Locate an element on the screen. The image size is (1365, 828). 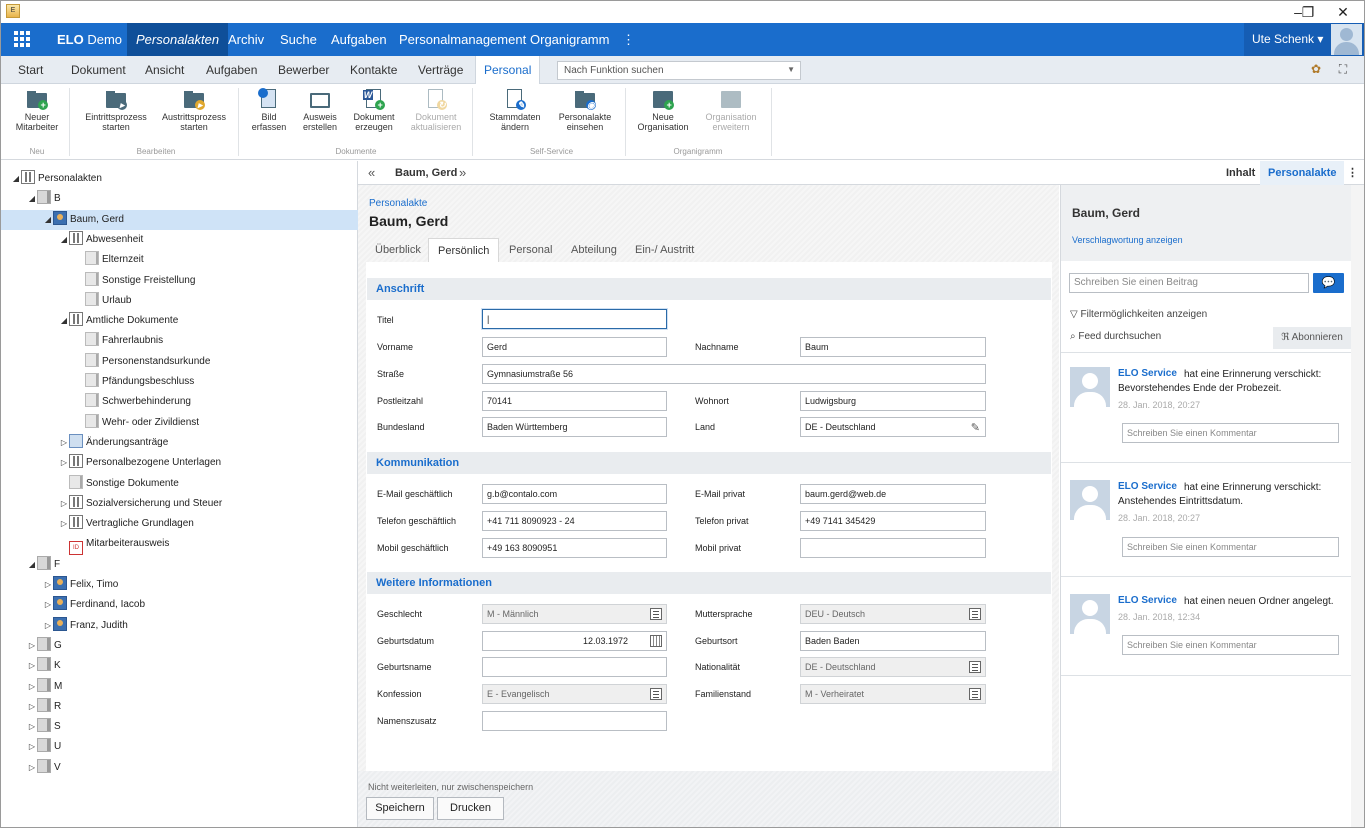
form-tab-persoenlich: Persönlich is located at coordinates (464, 250).